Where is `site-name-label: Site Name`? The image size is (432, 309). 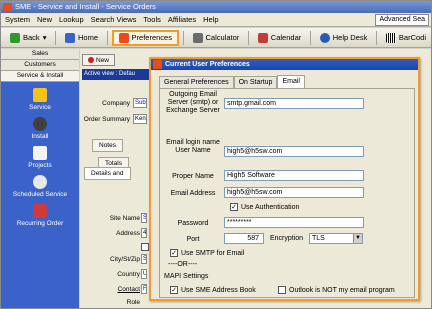
site-name-label: Site Name is located at coordinates (124, 218).